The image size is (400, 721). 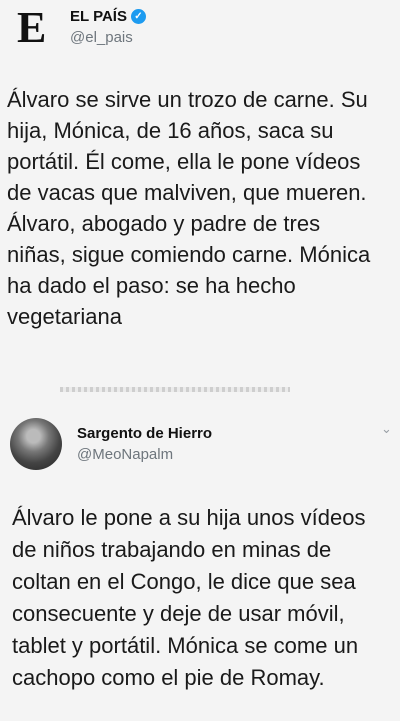 I want to click on chevron-down-icon: ⌄, so click(x=386, y=428).